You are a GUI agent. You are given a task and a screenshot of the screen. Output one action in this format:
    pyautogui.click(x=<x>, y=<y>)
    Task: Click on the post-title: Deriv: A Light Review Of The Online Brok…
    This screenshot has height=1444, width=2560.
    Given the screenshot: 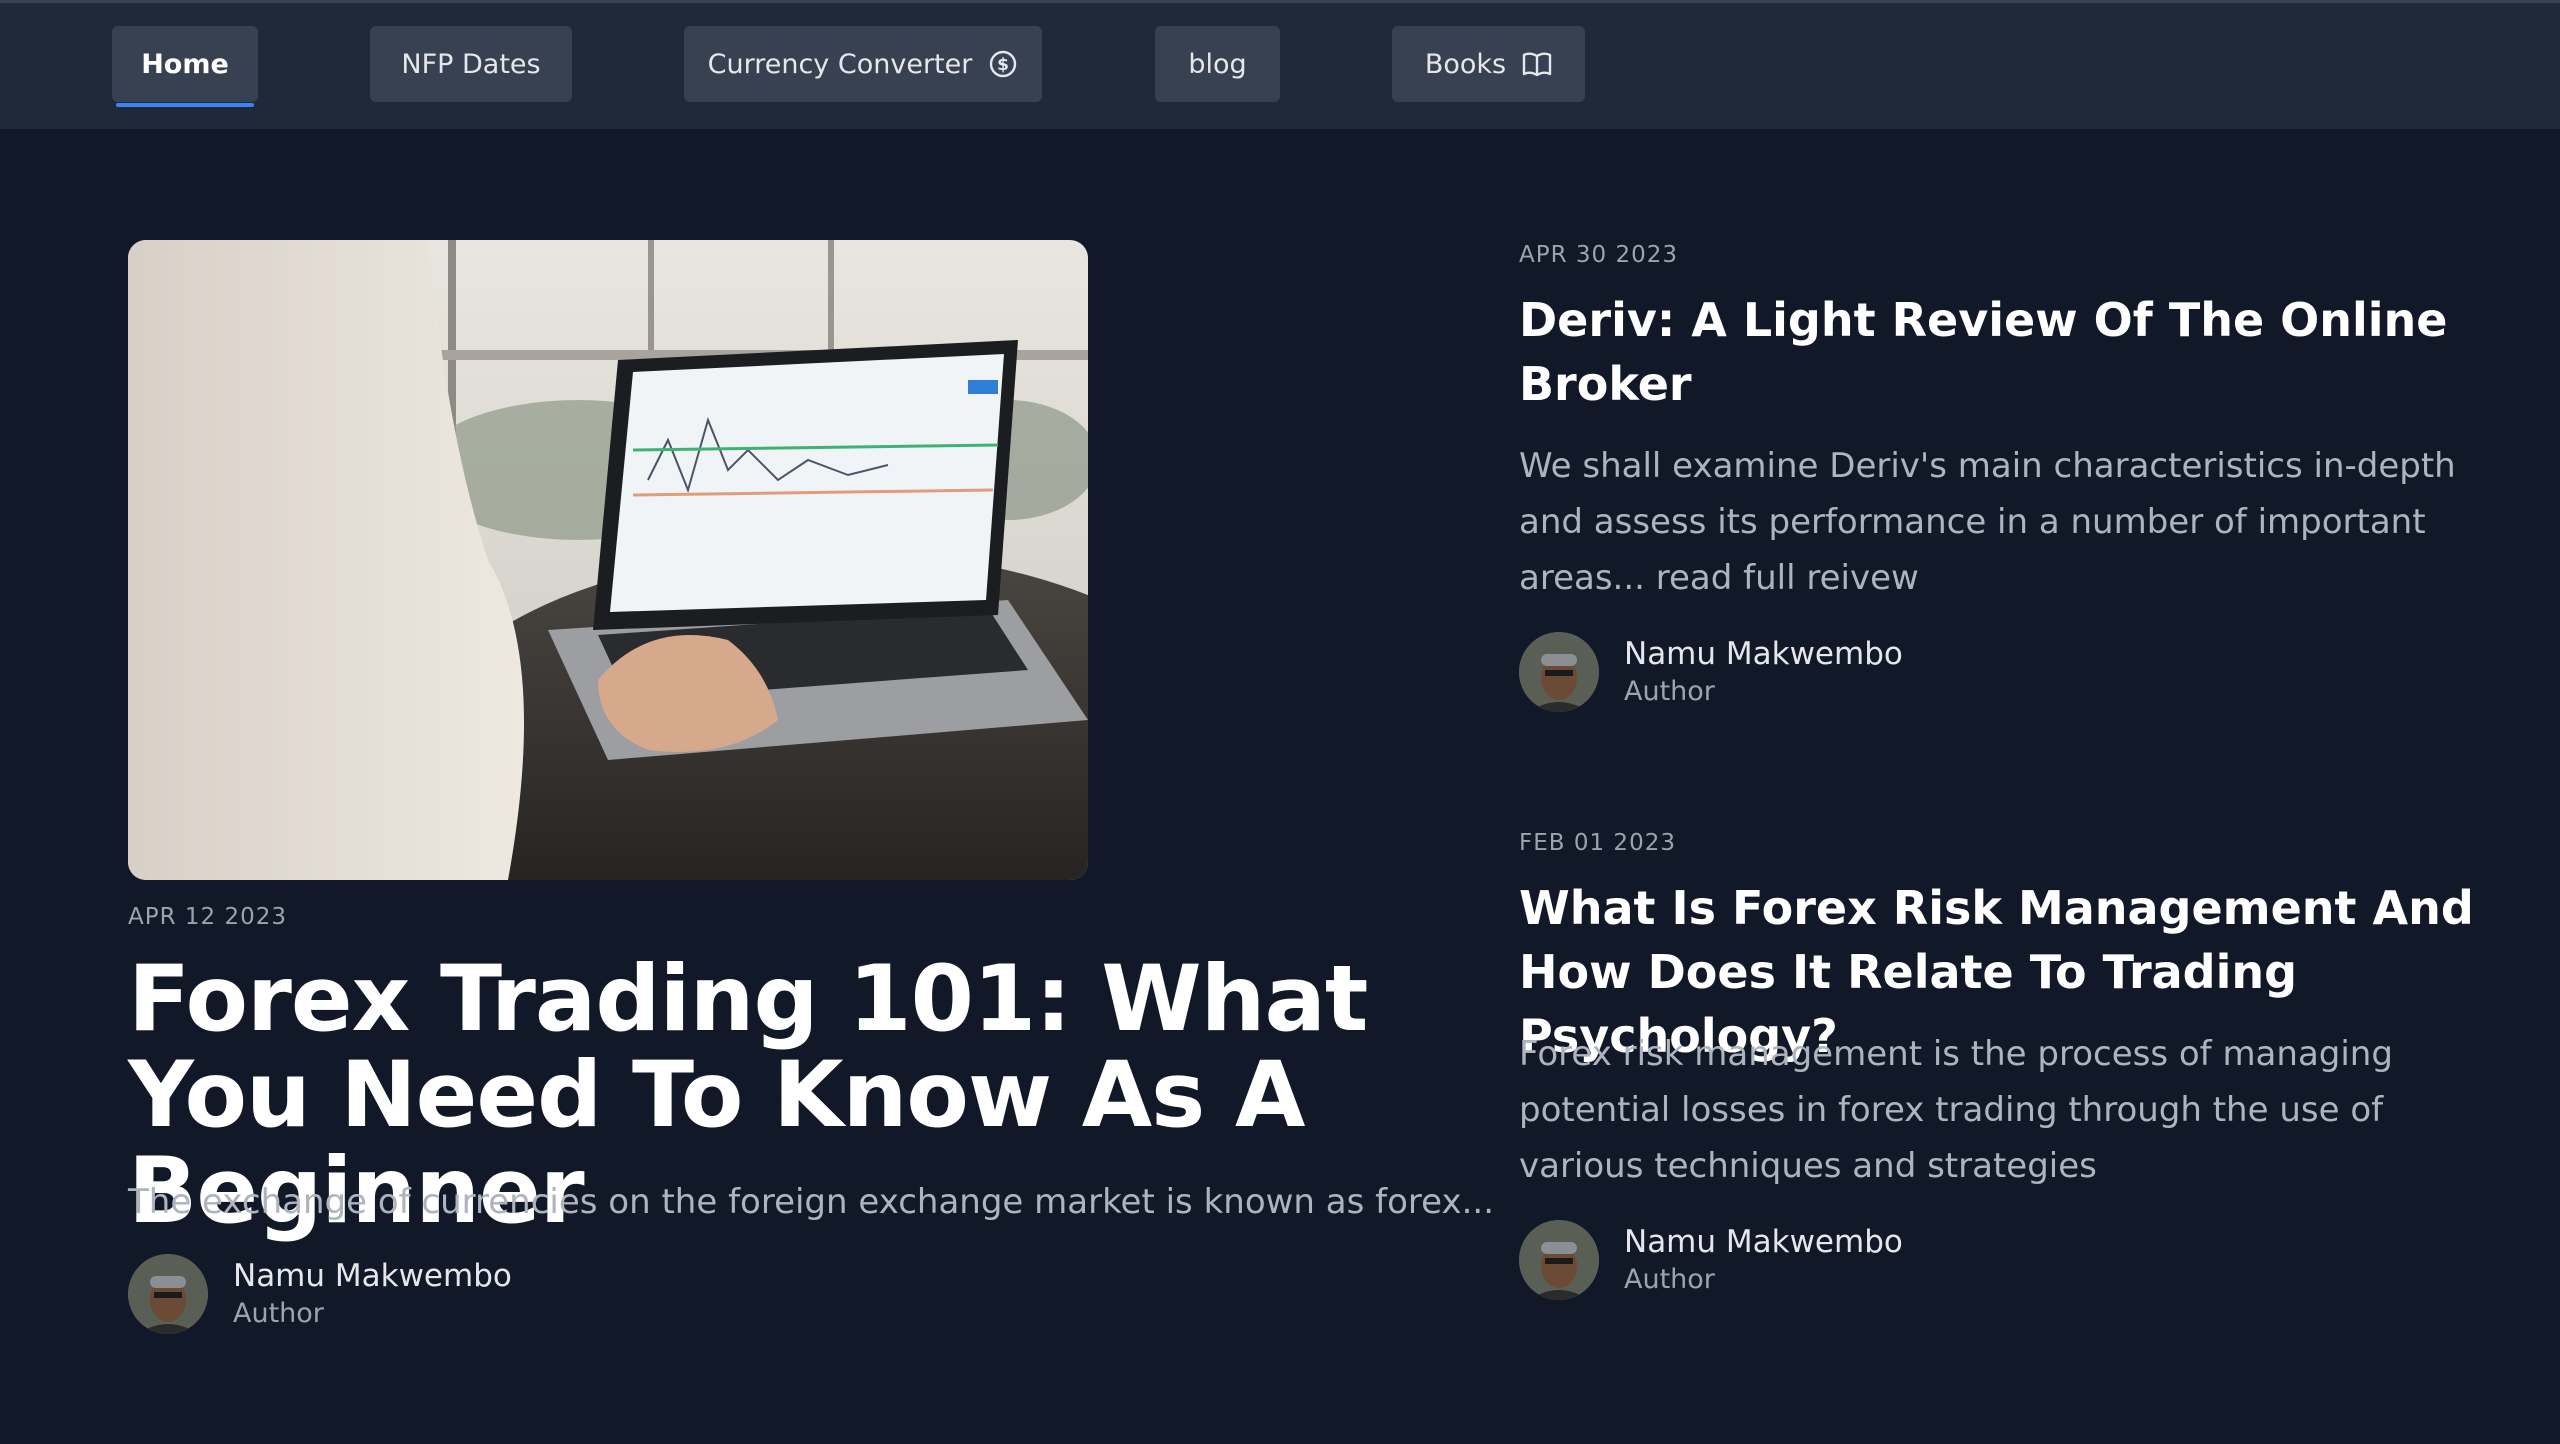 What is the action you would take?
    pyautogui.click(x=1999, y=352)
    